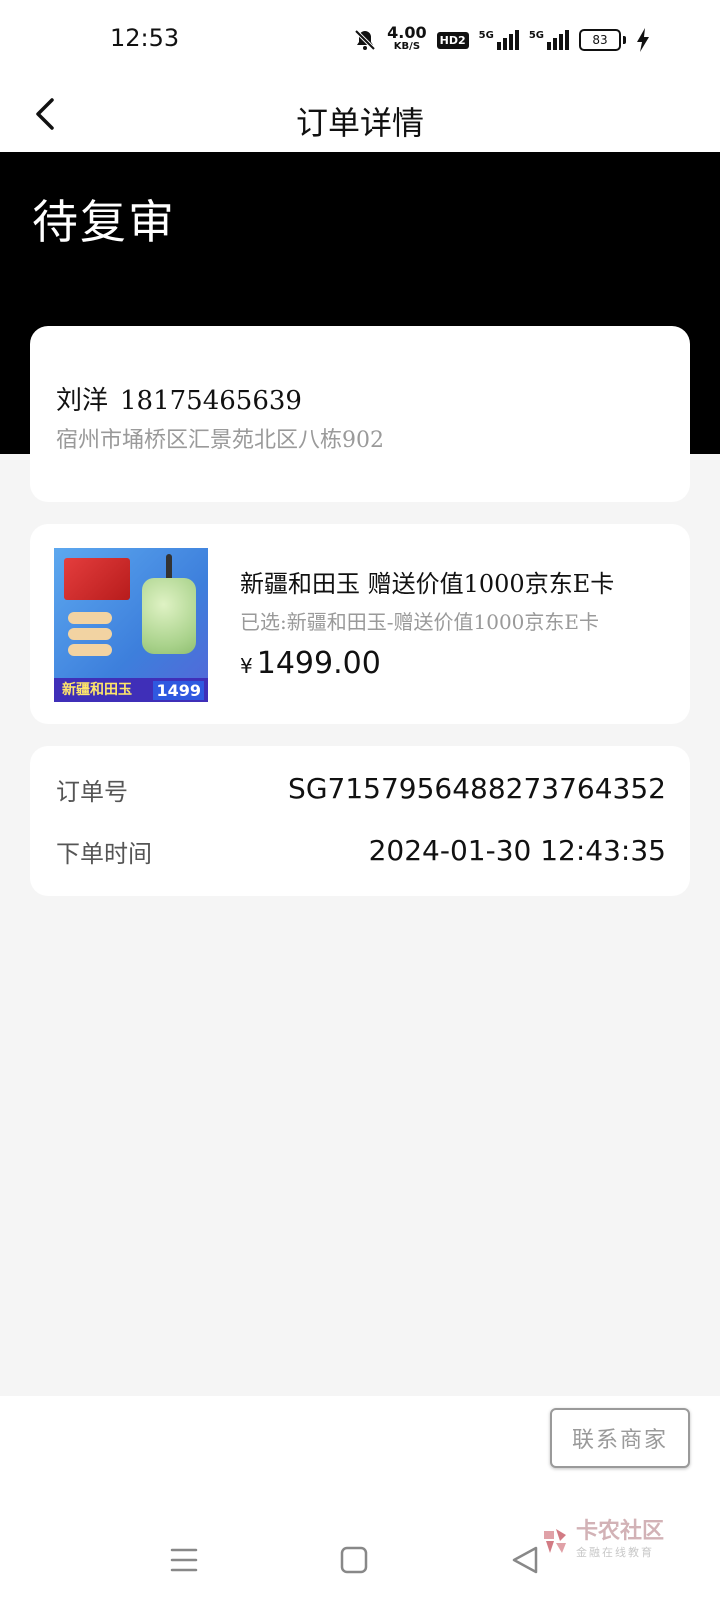 The image size is (720, 1608). I want to click on status-bar: 12:53 4.00 KB/S HD2 5G 5G 83, so click(360, 40).